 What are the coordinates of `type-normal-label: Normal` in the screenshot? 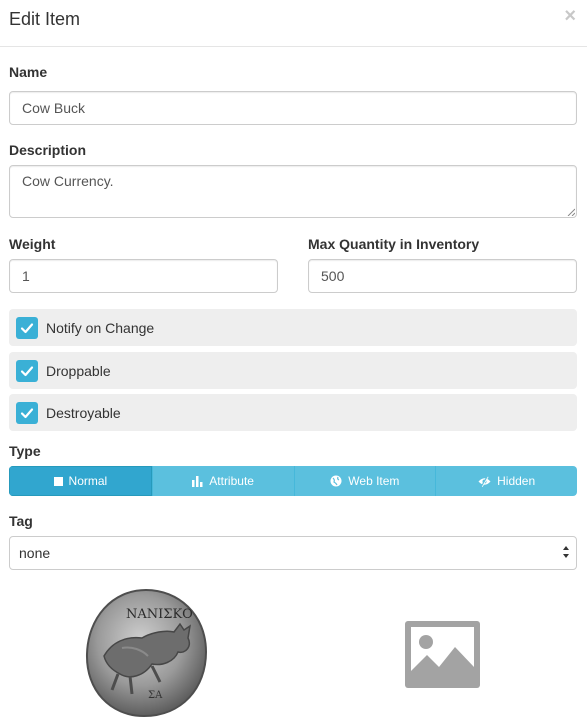 It's located at (88, 481).